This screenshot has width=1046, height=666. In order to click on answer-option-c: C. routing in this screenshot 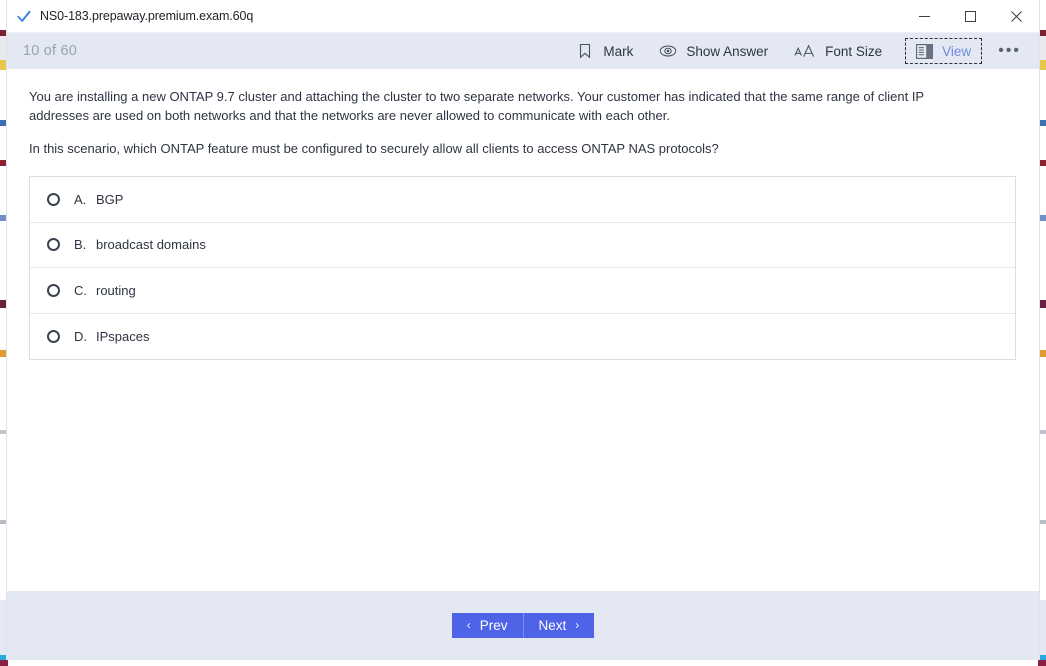, I will do `click(522, 291)`.